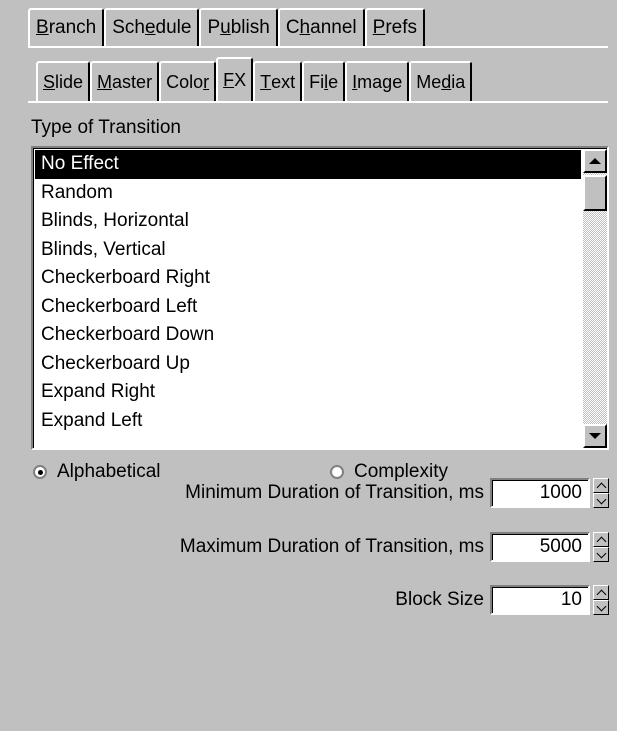  What do you see at coordinates (595, 193) in the screenshot?
I see `scroll-thumb` at bounding box center [595, 193].